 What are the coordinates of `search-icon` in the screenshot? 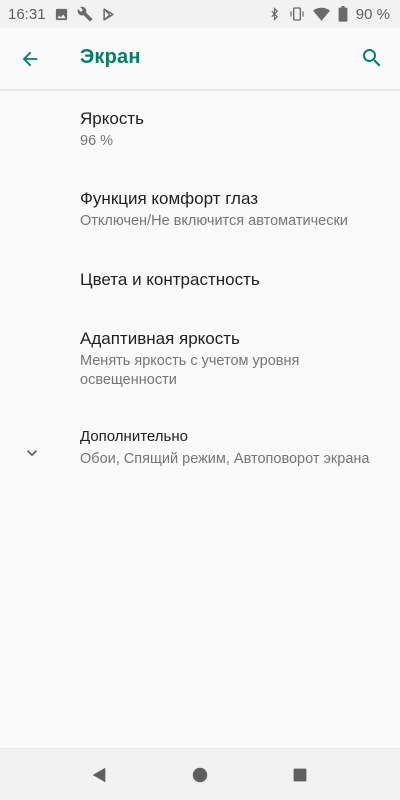 It's located at (372, 58).